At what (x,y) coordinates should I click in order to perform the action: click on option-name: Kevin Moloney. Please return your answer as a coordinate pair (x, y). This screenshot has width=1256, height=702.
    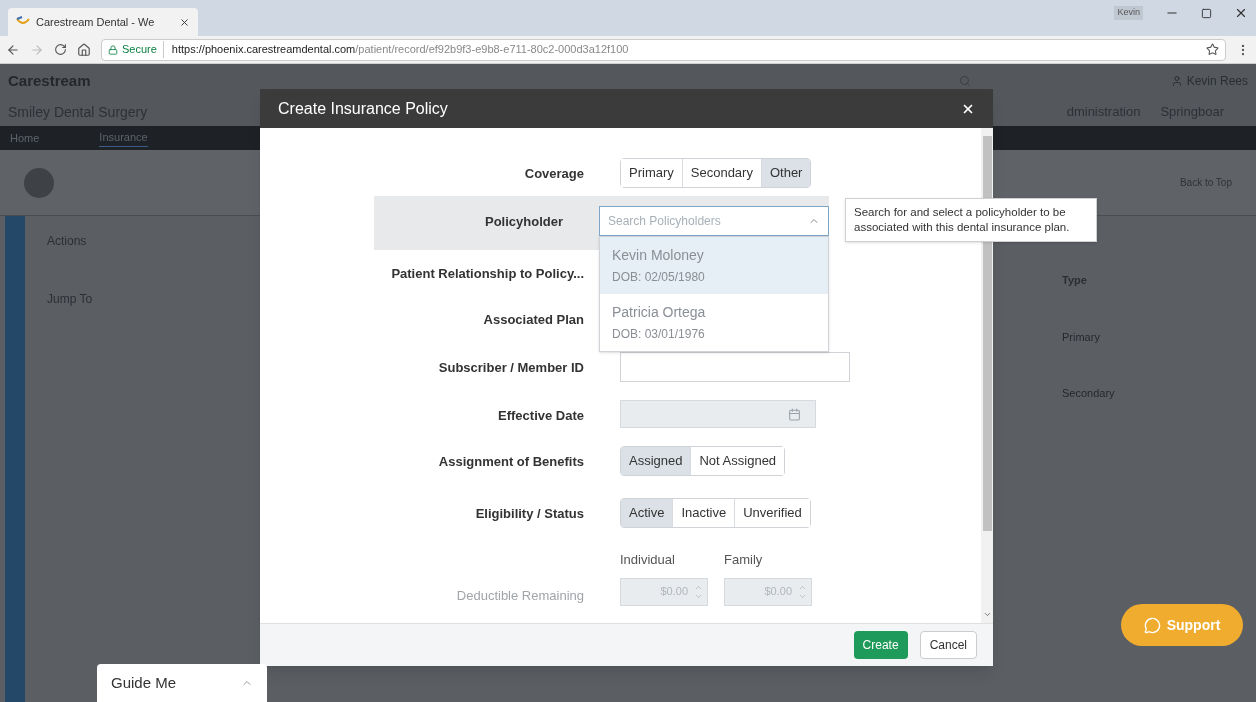
    Looking at the image, I should click on (658, 255).